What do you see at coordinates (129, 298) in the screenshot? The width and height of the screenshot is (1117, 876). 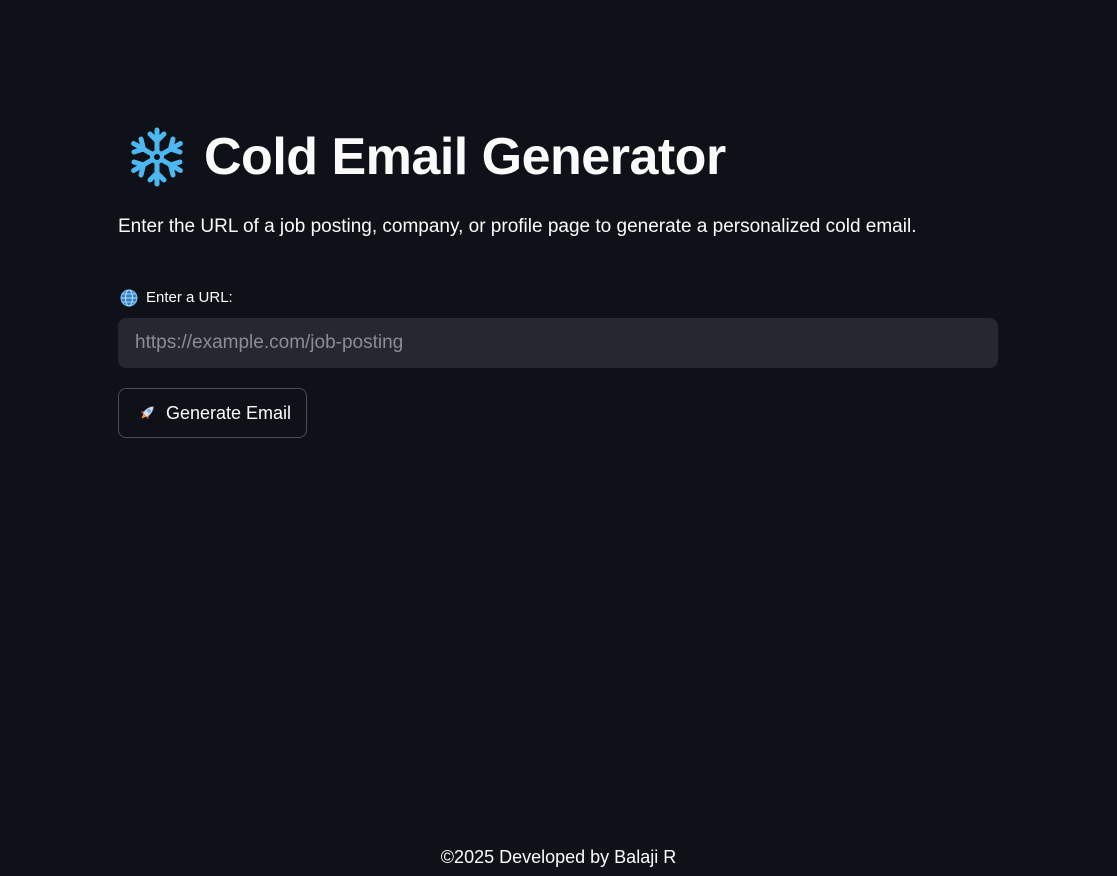 I see `globe-icon` at bounding box center [129, 298].